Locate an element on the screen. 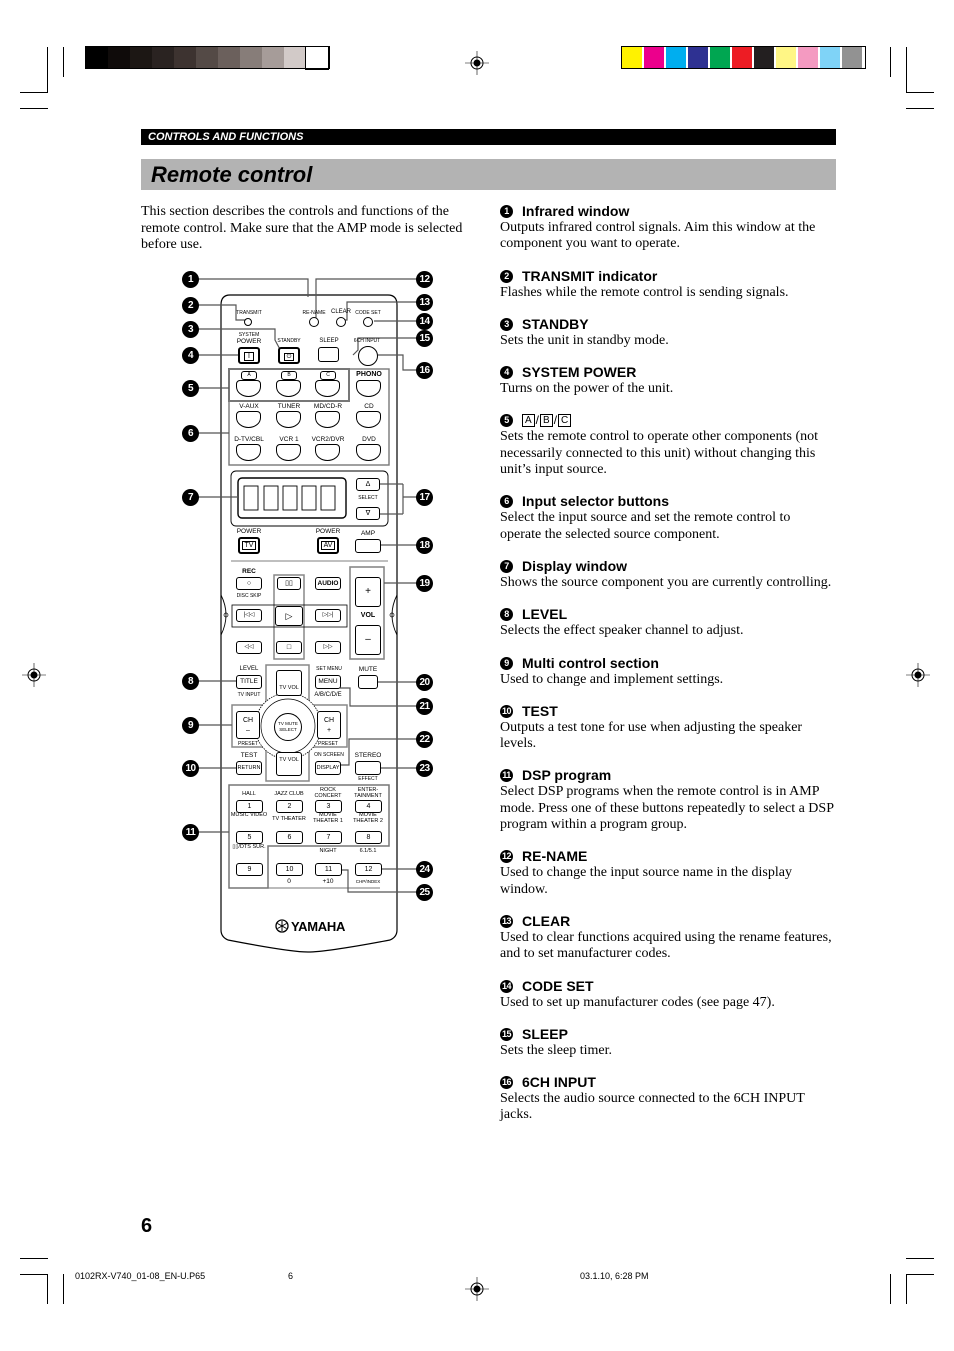  function-item-title: 8 LEVEL is located at coordinates (667, 614).